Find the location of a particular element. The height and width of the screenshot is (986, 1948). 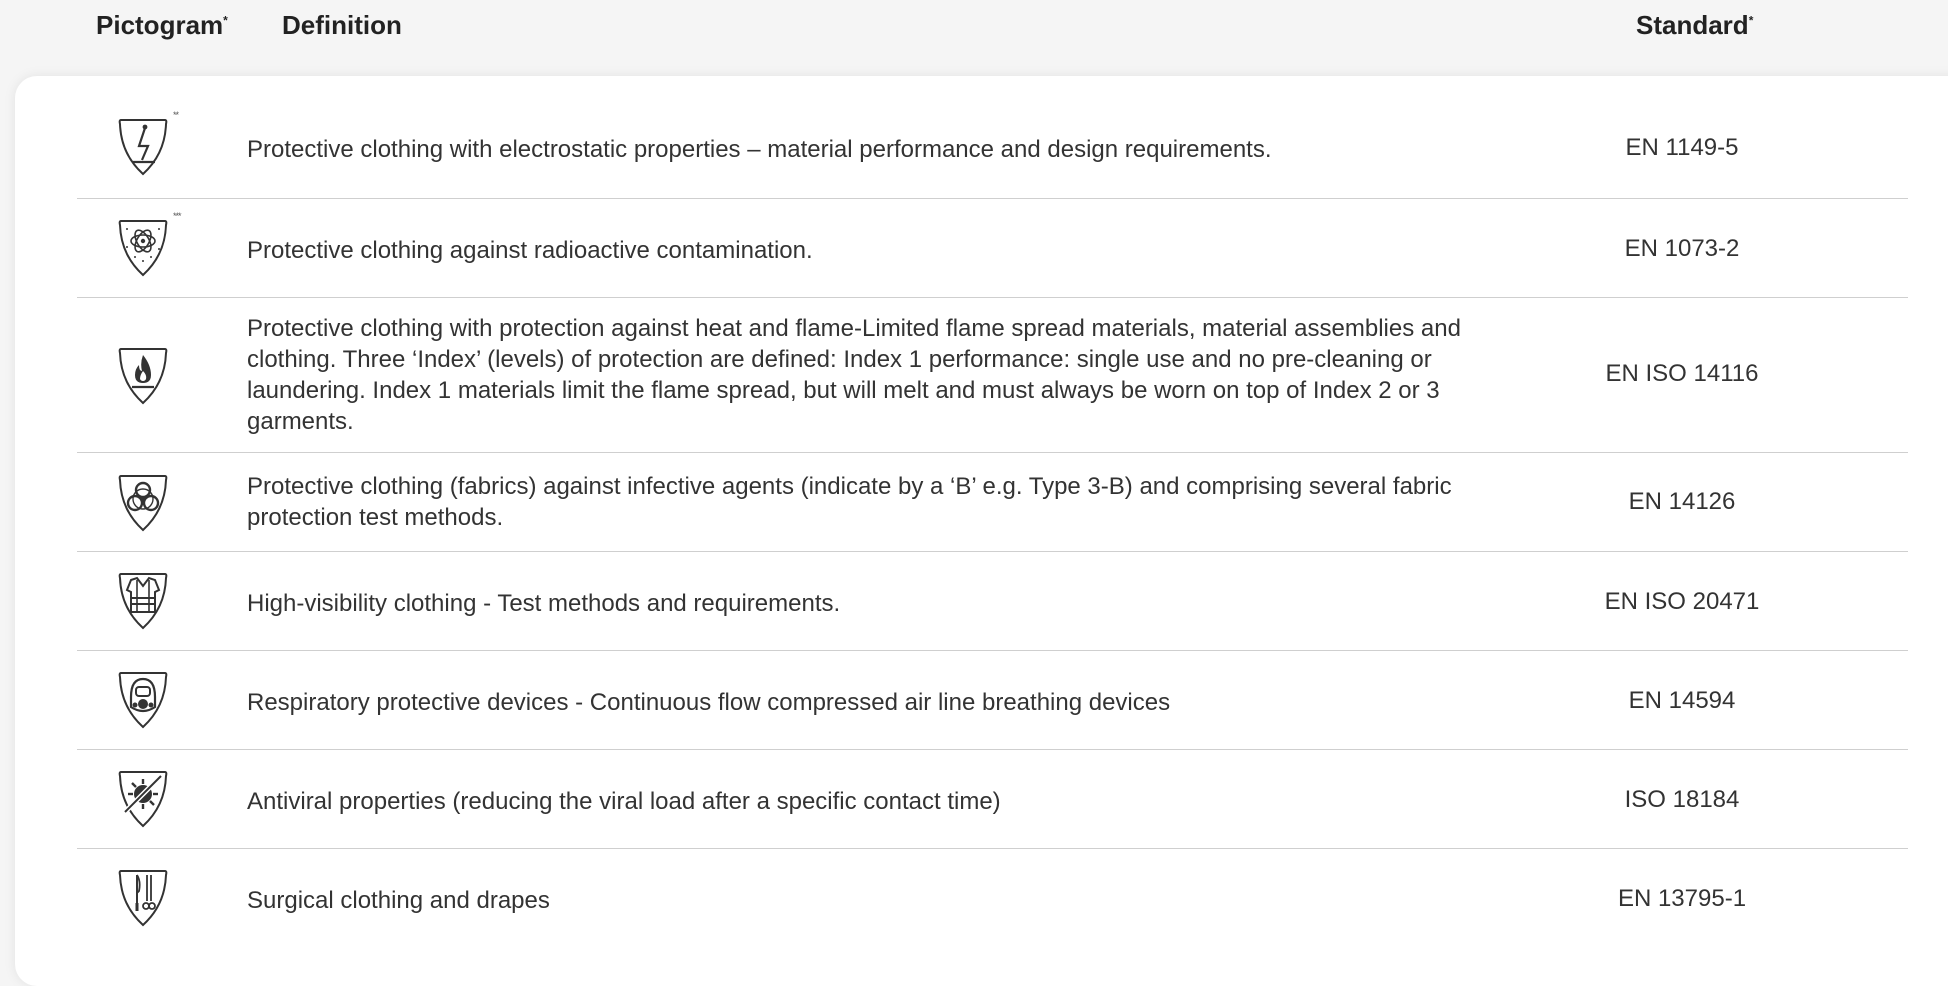

standard-code: EN 14594 is located at coordinates (1682, 700).